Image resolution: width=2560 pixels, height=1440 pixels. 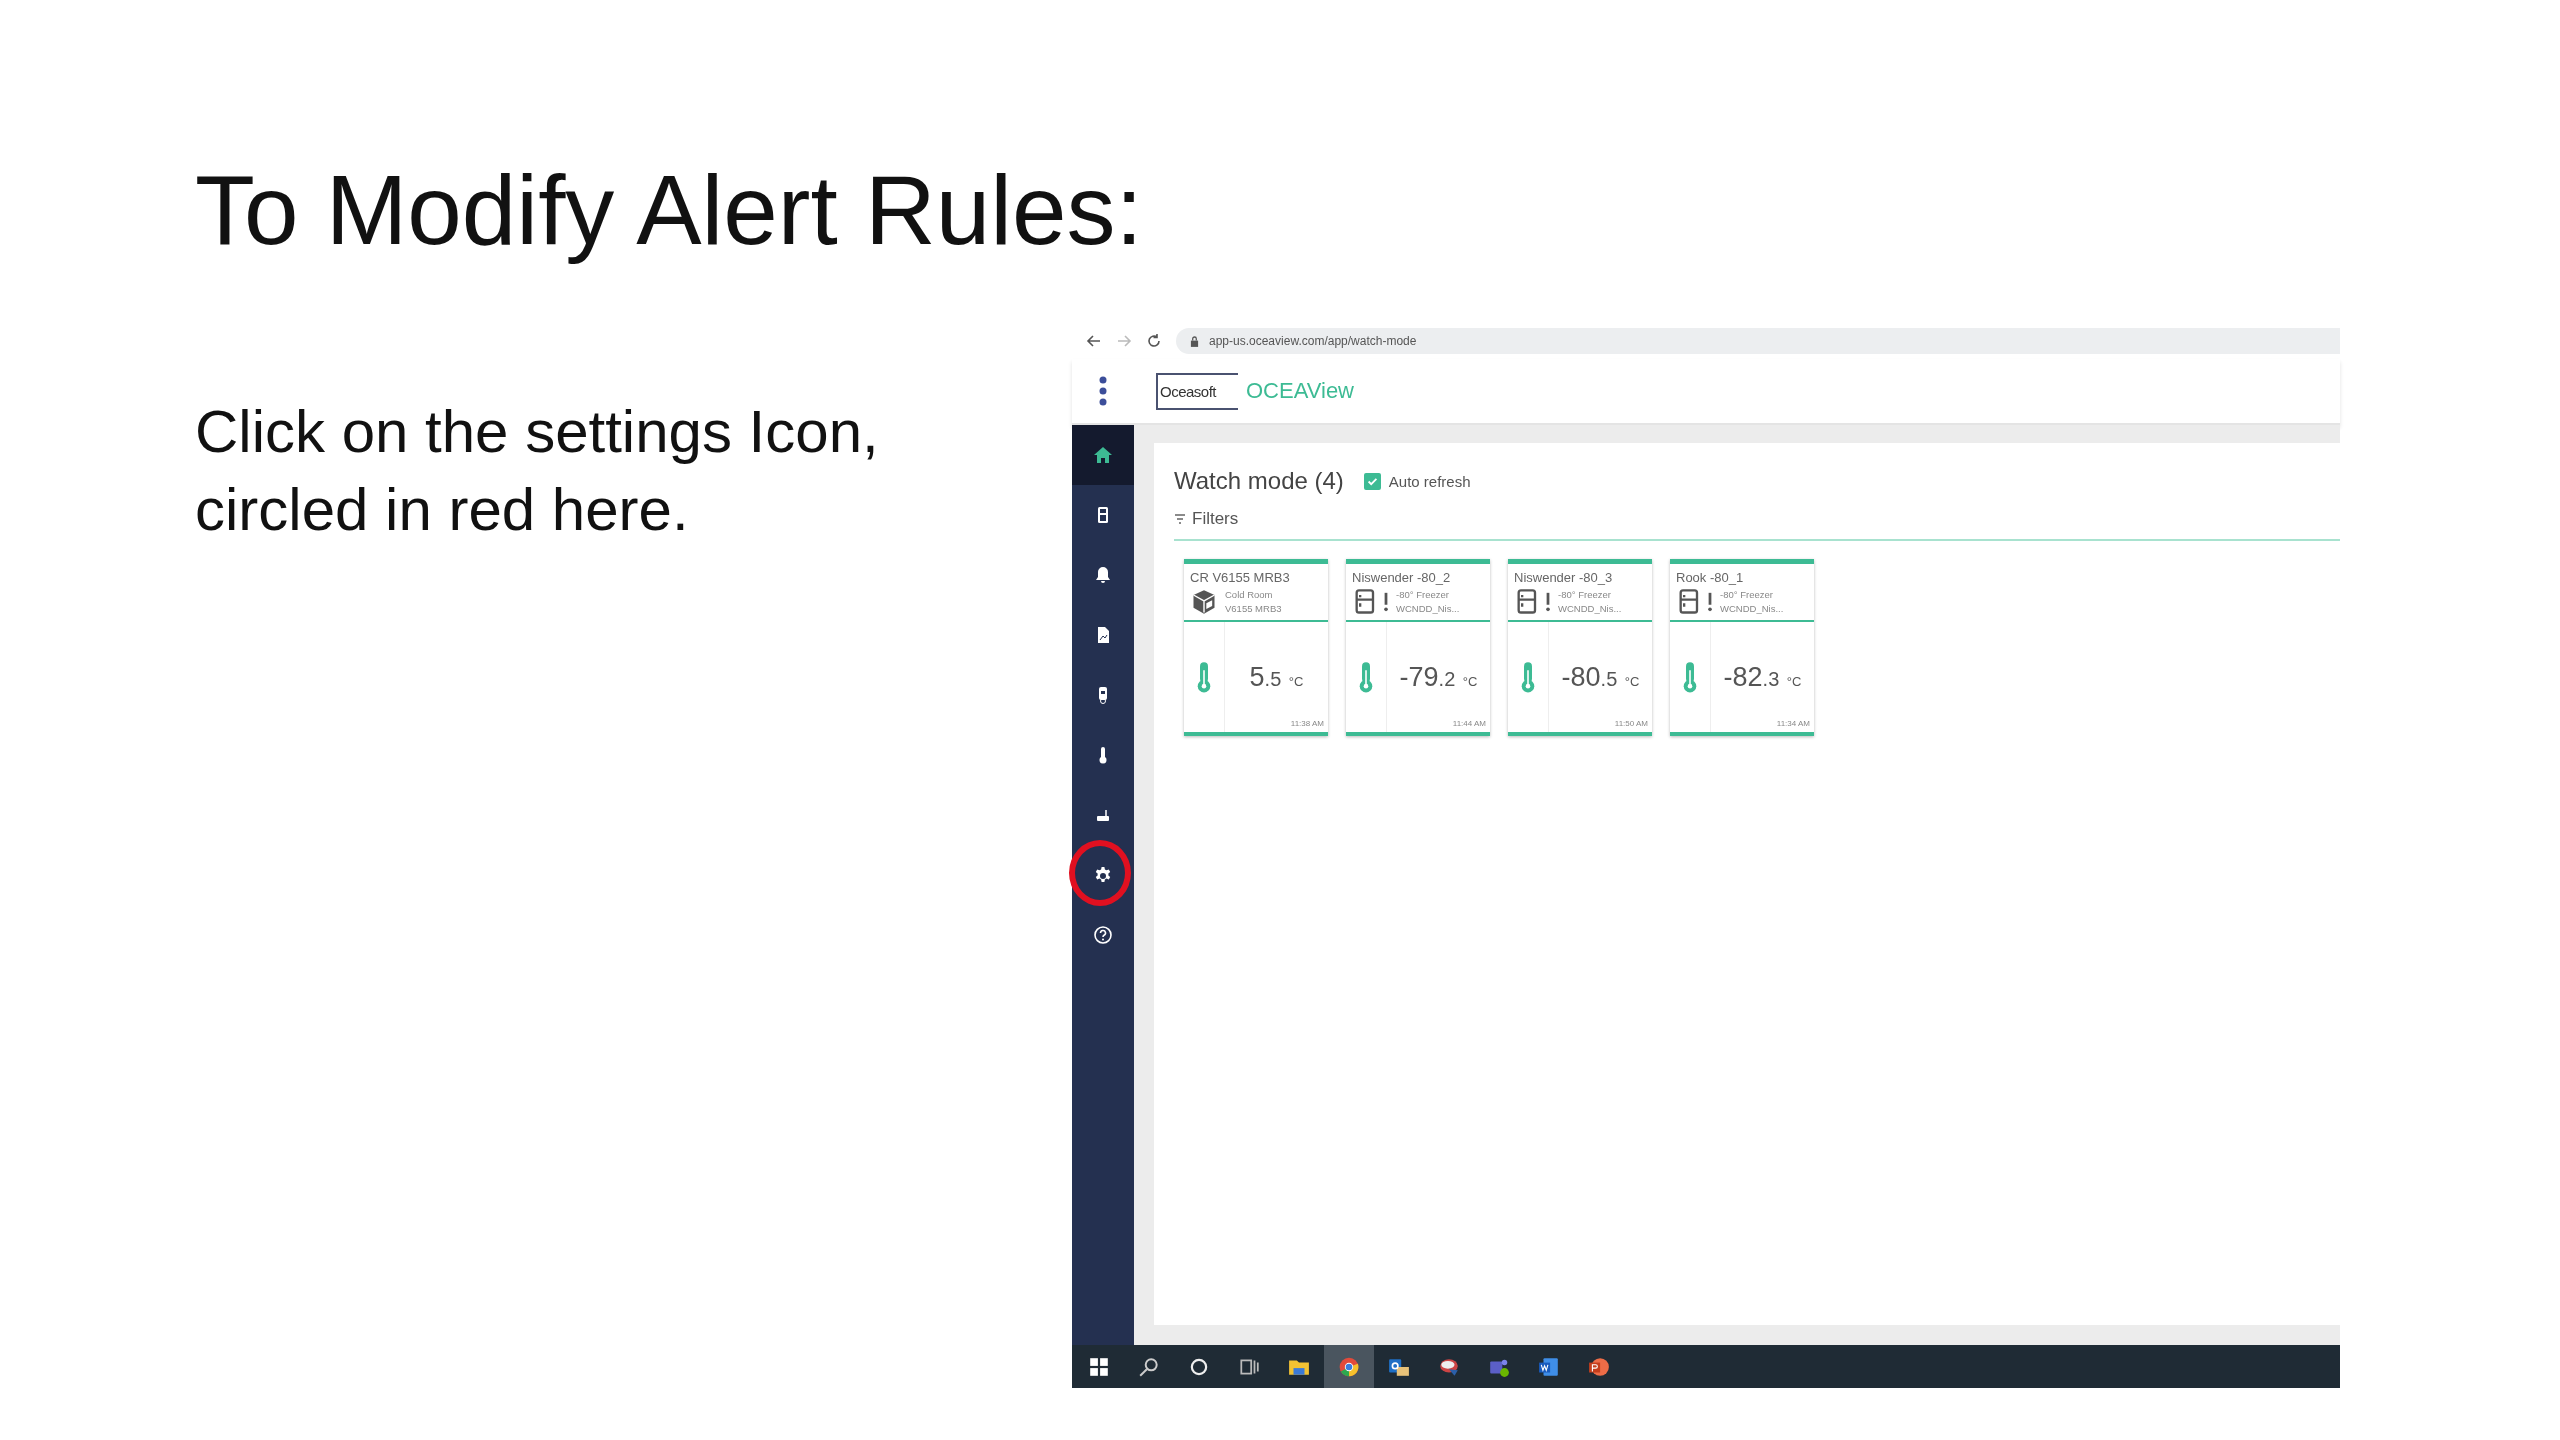 What do you see at coordinates (1249, 595) in the screenshot?
I see `card-type: Cold Room` at bounding box center [1249, 595].